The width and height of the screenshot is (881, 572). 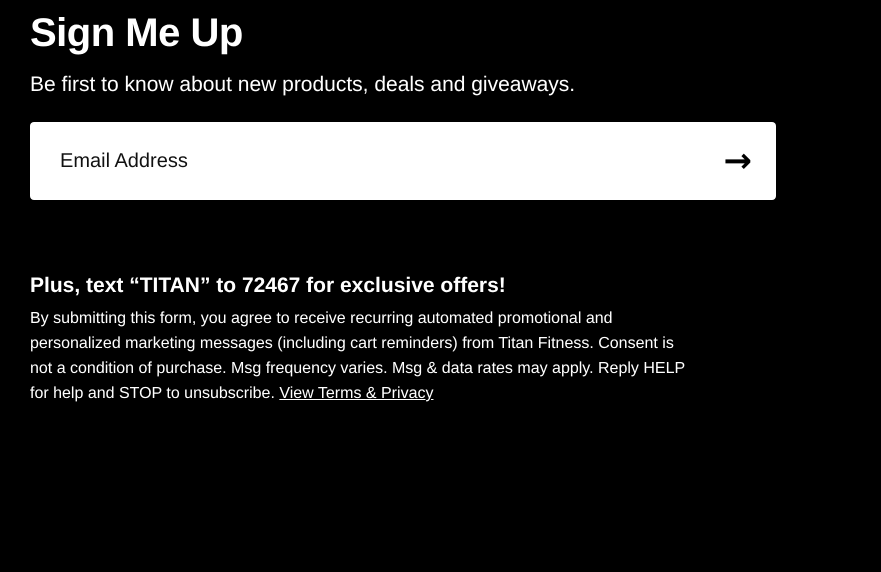 What do you see at coordinates (356, 393) in the screenshot?
I see `terms-privacy-link: View Terms & Privacy` at bounding box center [356, 393].